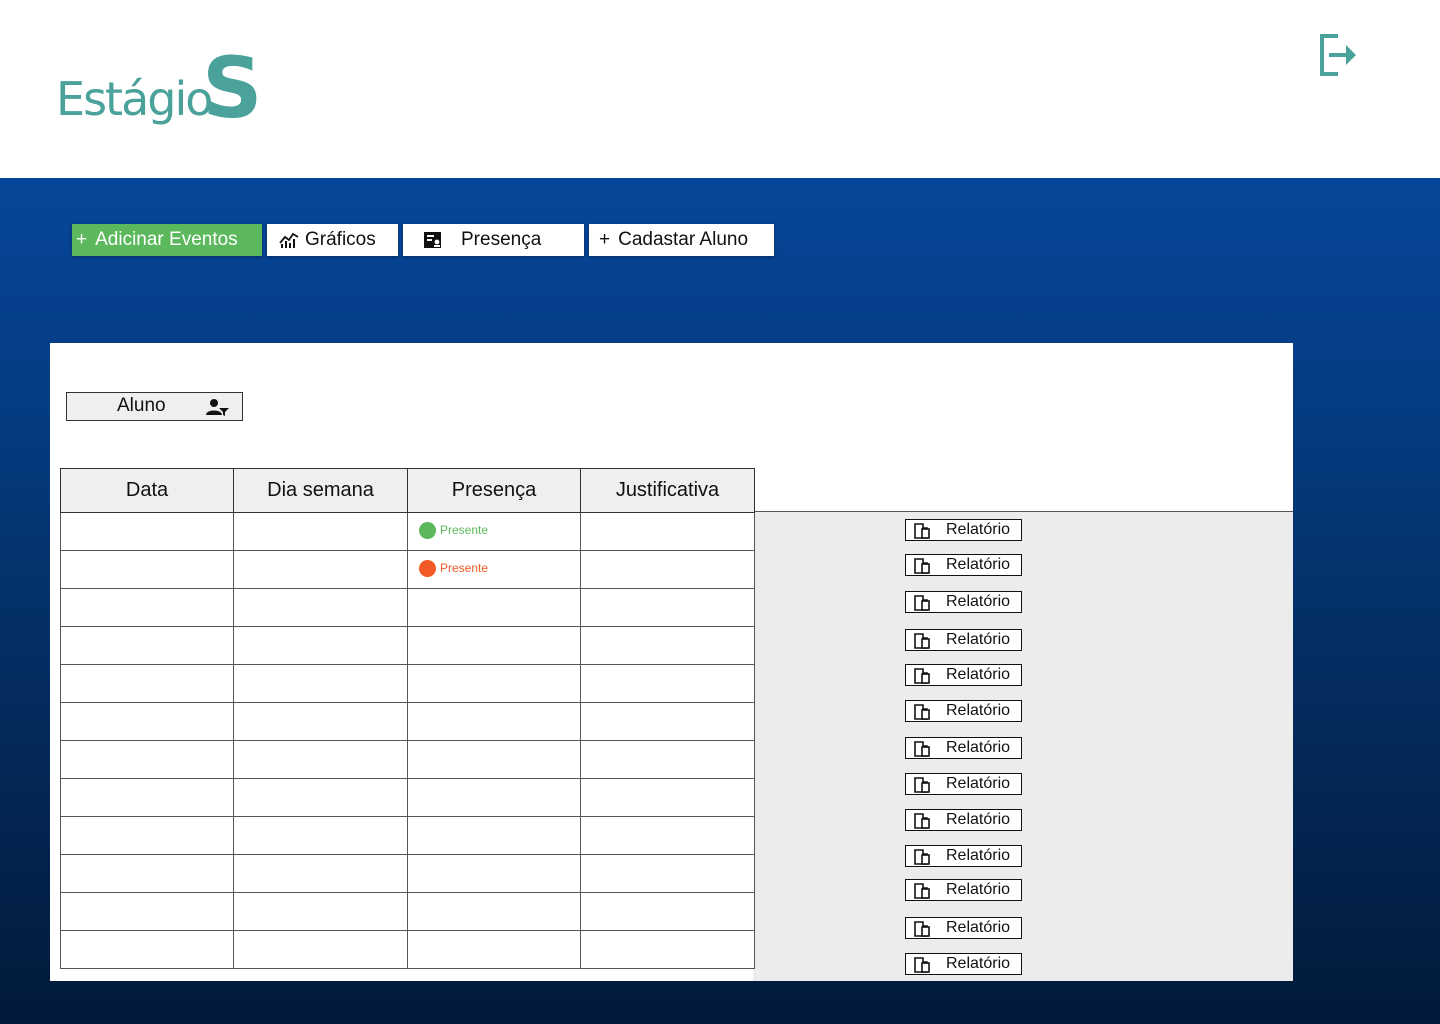 The width and height of the screenshot is (1440, 1024). I want to click on table-header-row: Data Dia semana Presença Justificativa, so click(407, 490).